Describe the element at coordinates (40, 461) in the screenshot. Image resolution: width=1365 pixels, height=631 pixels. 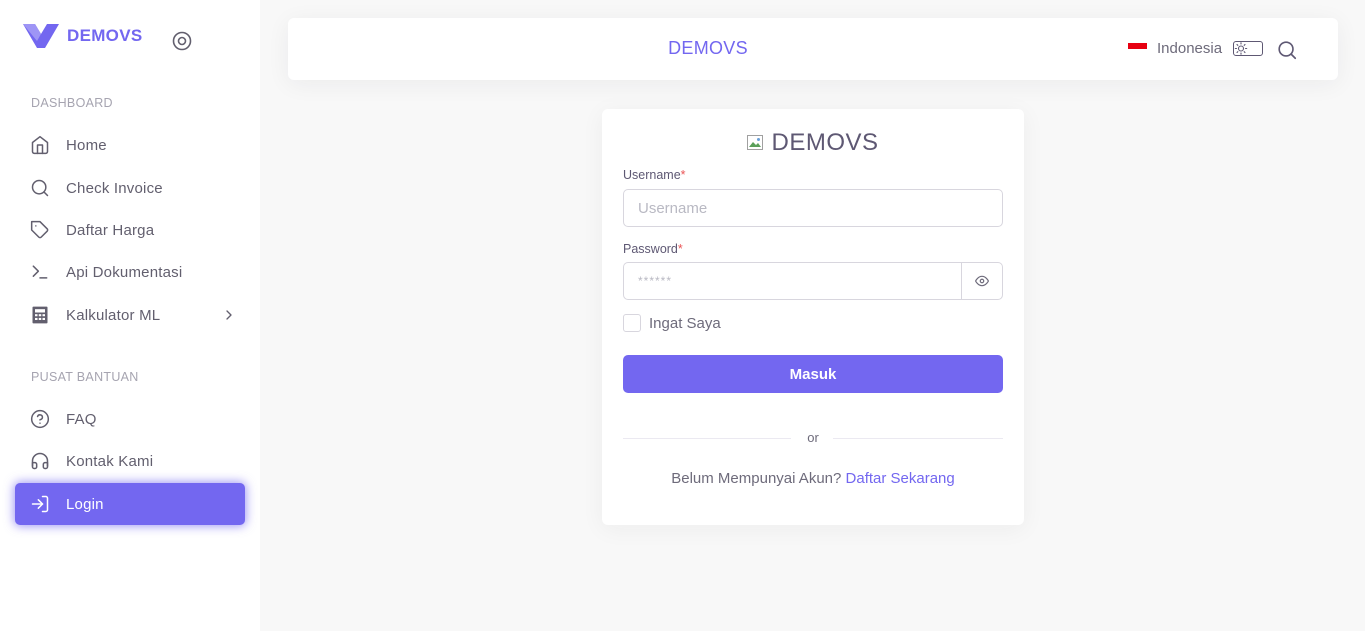
I see `headphones-icon` at that location.